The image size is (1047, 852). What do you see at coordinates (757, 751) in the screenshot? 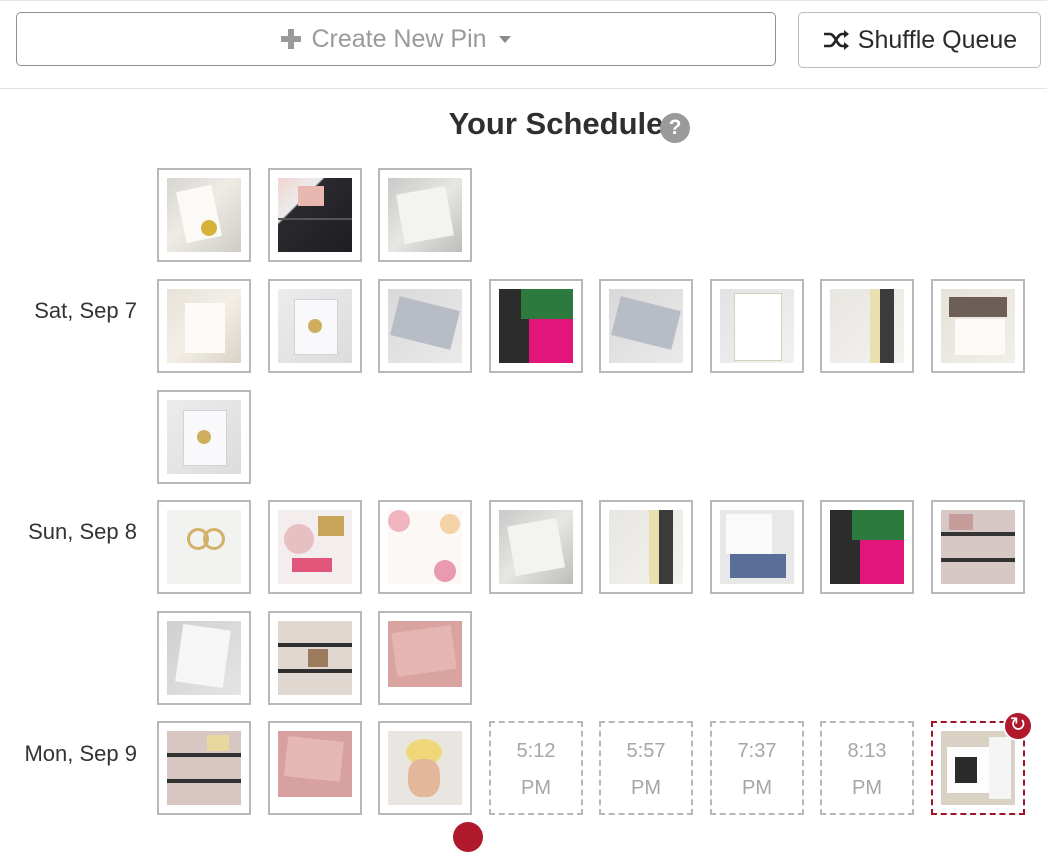
I see `slot-time: 7:37` at bounding box center [757, 751].